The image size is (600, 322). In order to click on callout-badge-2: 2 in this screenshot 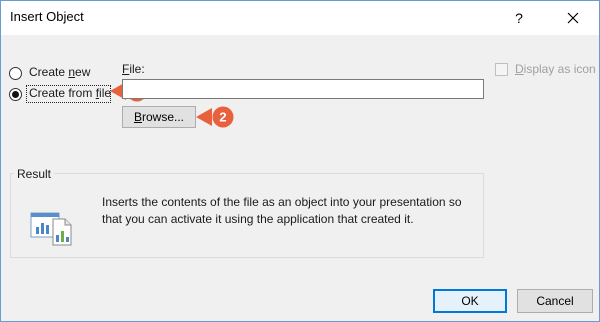, I will do `click(215, 117)`.